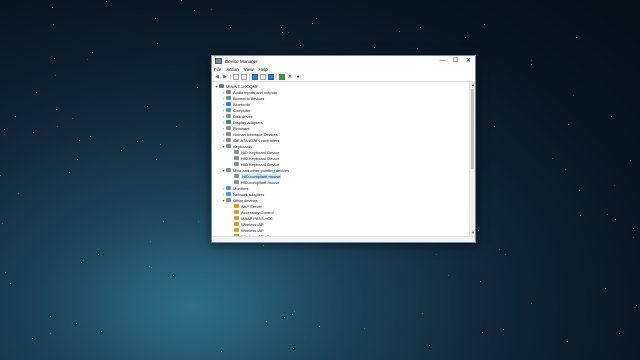 The width and height of the screenshot is (640, 360). I want to click on firmware-icon, so click(228, 128).